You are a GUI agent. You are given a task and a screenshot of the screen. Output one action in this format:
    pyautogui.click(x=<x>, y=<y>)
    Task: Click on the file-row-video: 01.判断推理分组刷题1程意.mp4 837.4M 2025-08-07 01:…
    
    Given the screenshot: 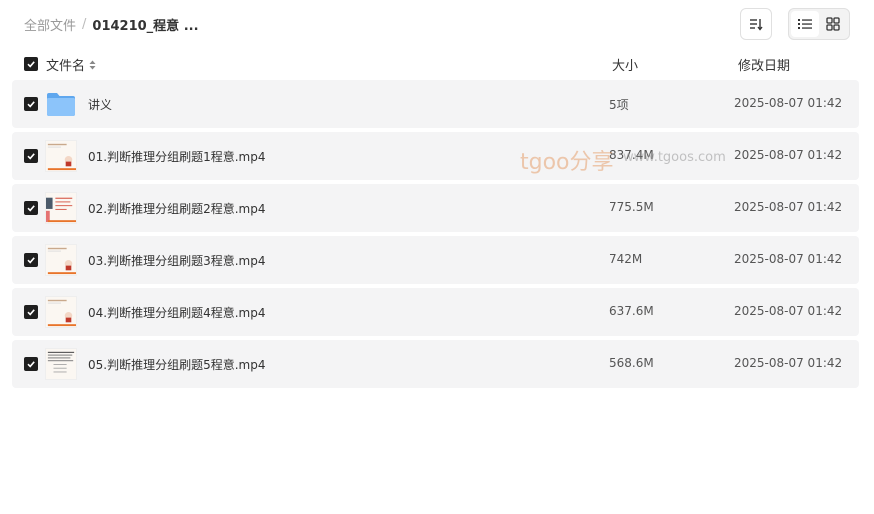 What is the action you would take?
    pyautogui.click(x=435, y=156)
    